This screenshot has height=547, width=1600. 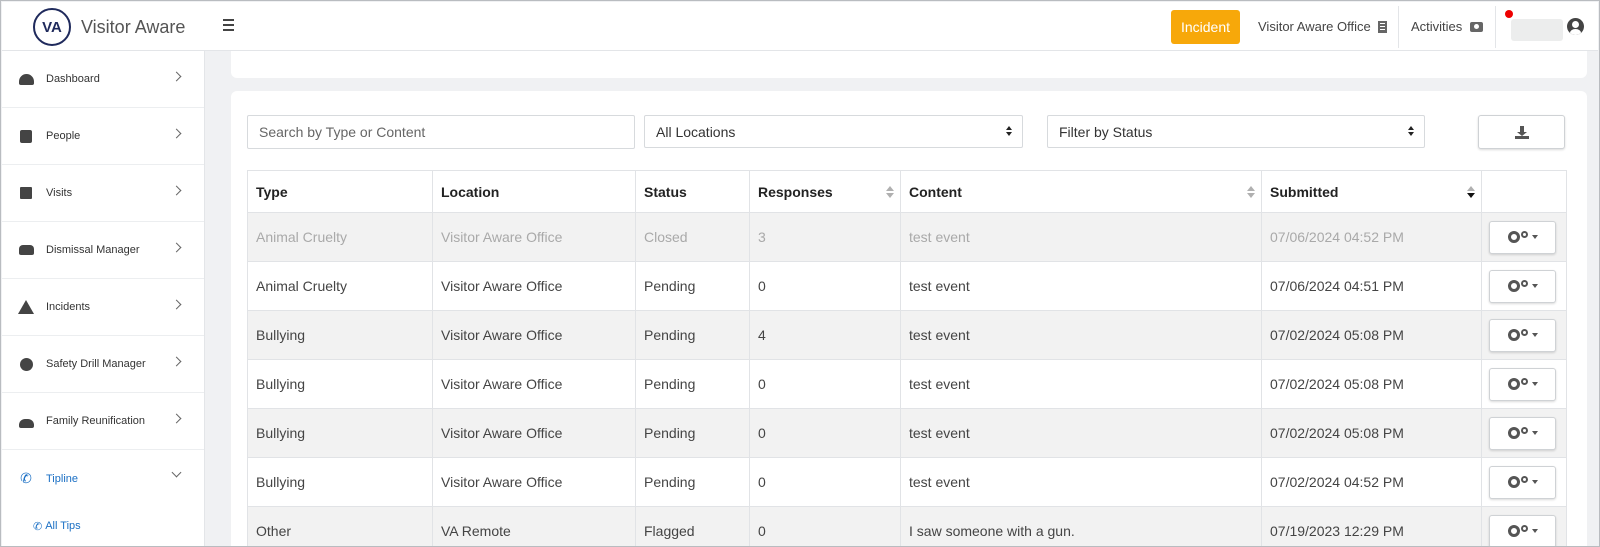 I want to click on sidebar-item-people: People, so click(x=103, y=136).